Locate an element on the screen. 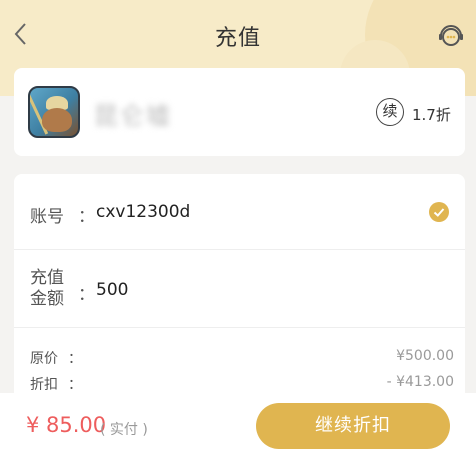 The width and height of the screenshot is (476, 465). account-colon: ： is located at coordinates (86, 217).